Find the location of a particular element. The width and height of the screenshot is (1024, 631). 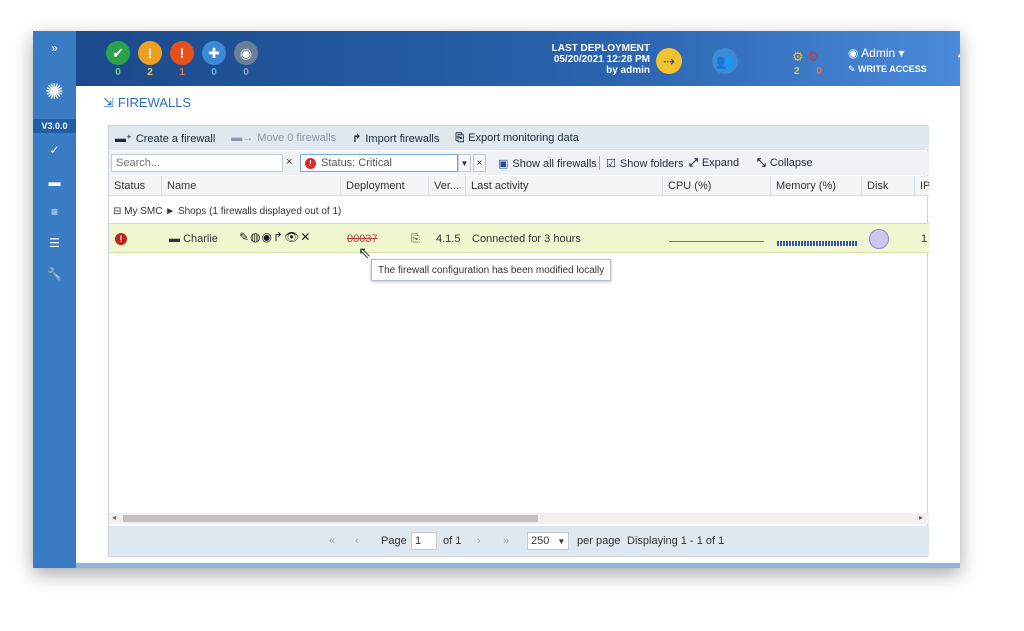

column-last-activity: Last activity is located at coordinates (564, 186).